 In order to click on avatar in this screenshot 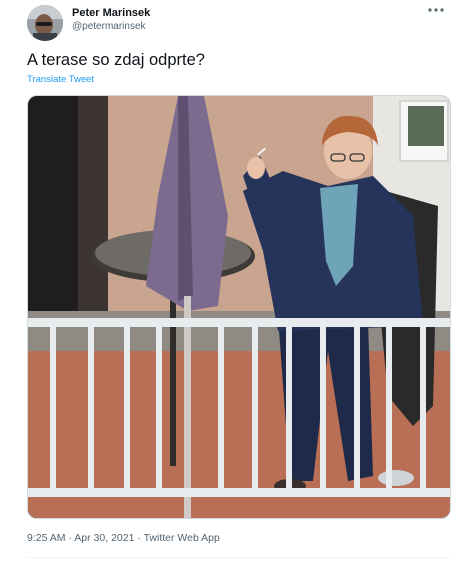, I will do `click(45, 23)`.